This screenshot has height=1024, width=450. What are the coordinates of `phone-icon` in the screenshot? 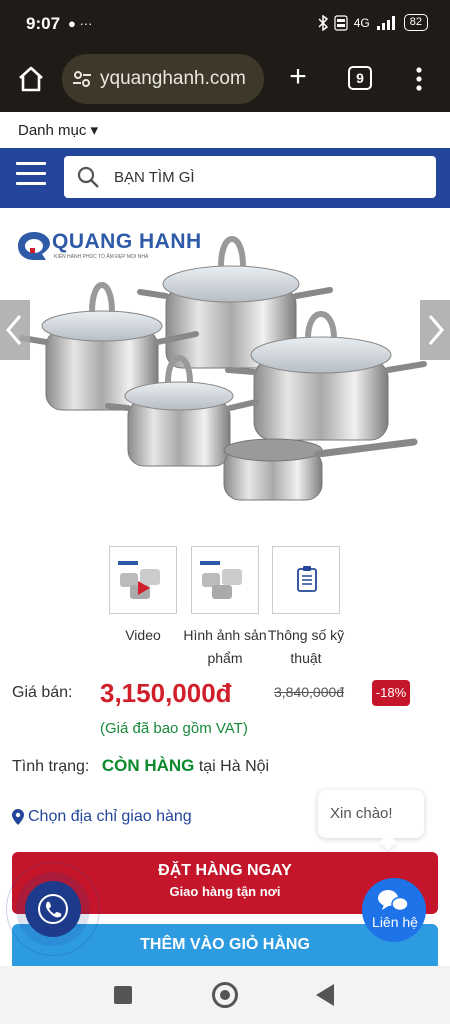 It's located at (53, 909).